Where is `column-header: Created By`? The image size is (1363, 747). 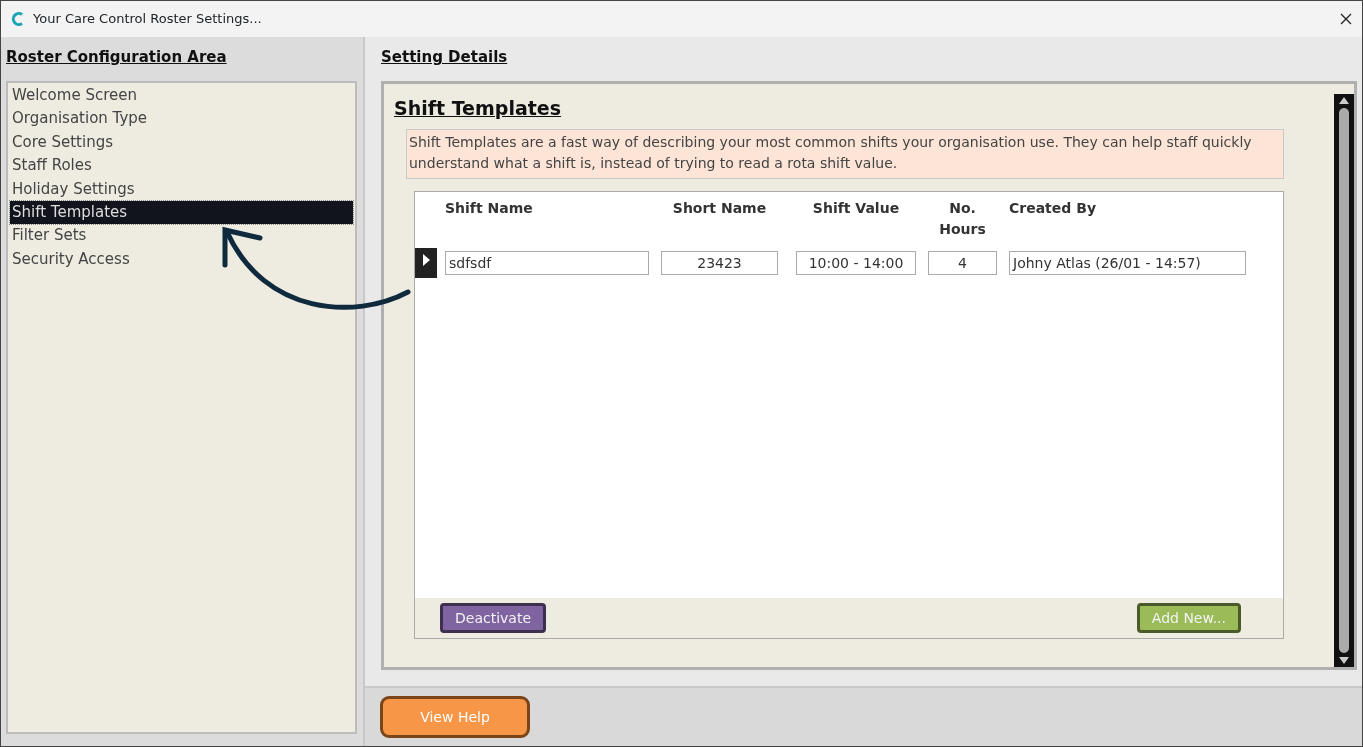 column-header: Created By is located at coordinates (1052, 207).